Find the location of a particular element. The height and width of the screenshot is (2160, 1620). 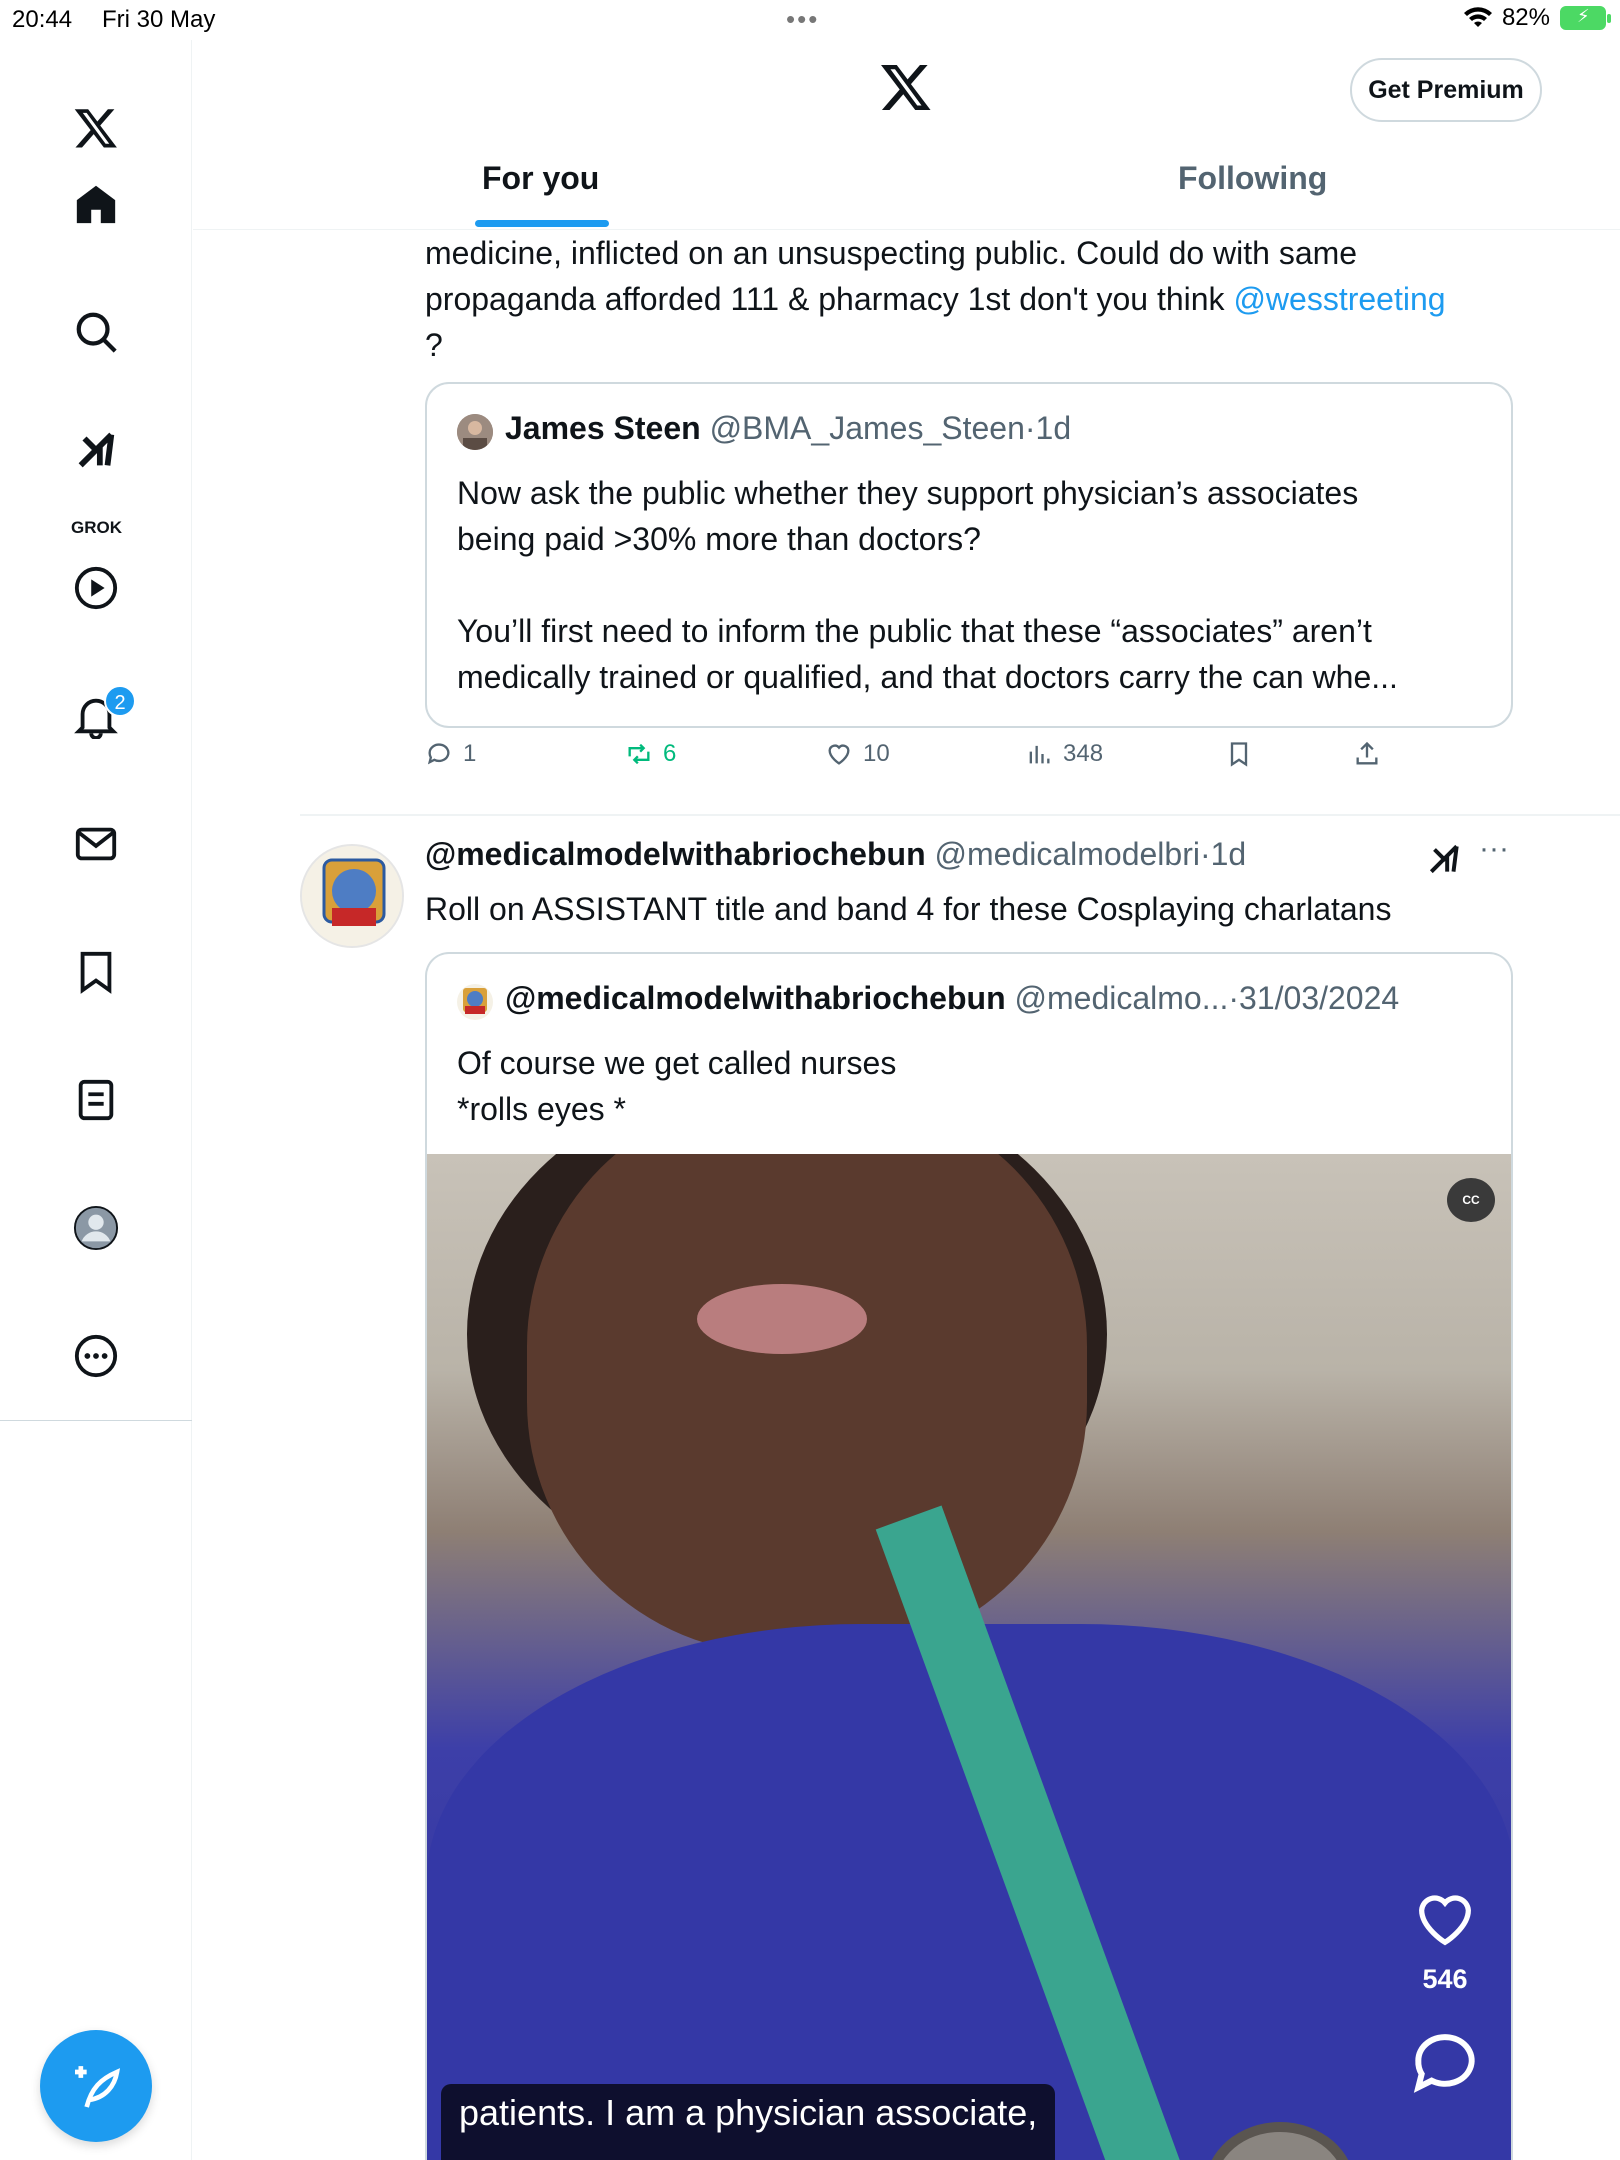

quote-author-name: @medicalmodelwithabriochebun is located at coordinates (755, 998).